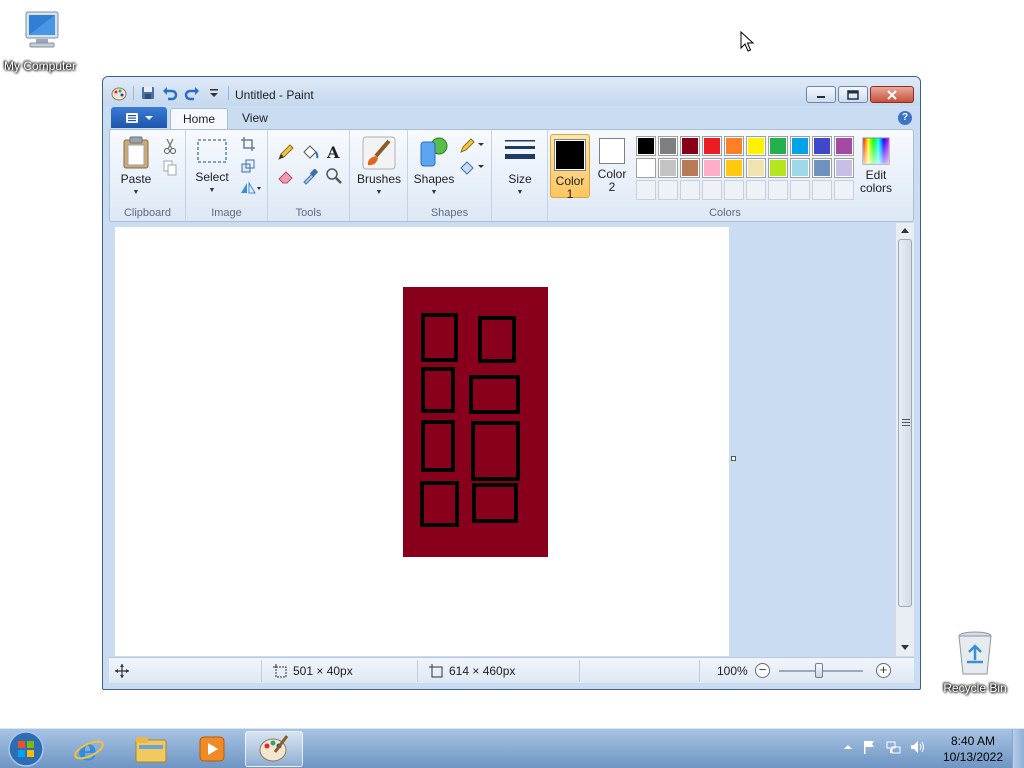 This screenshot has height=768, width=1024. What do you see at coordinates (26, 748) in the screenshot?
I see `start-button` at bounding box center [26, 748].